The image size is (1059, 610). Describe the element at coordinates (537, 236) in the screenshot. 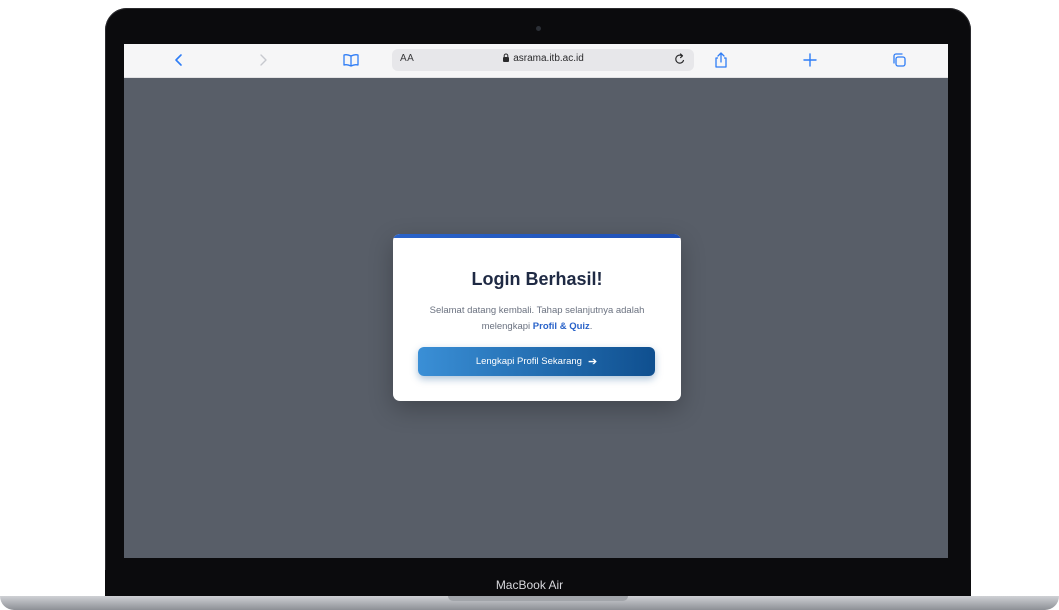

I see `modal-accent-bar` at that location.